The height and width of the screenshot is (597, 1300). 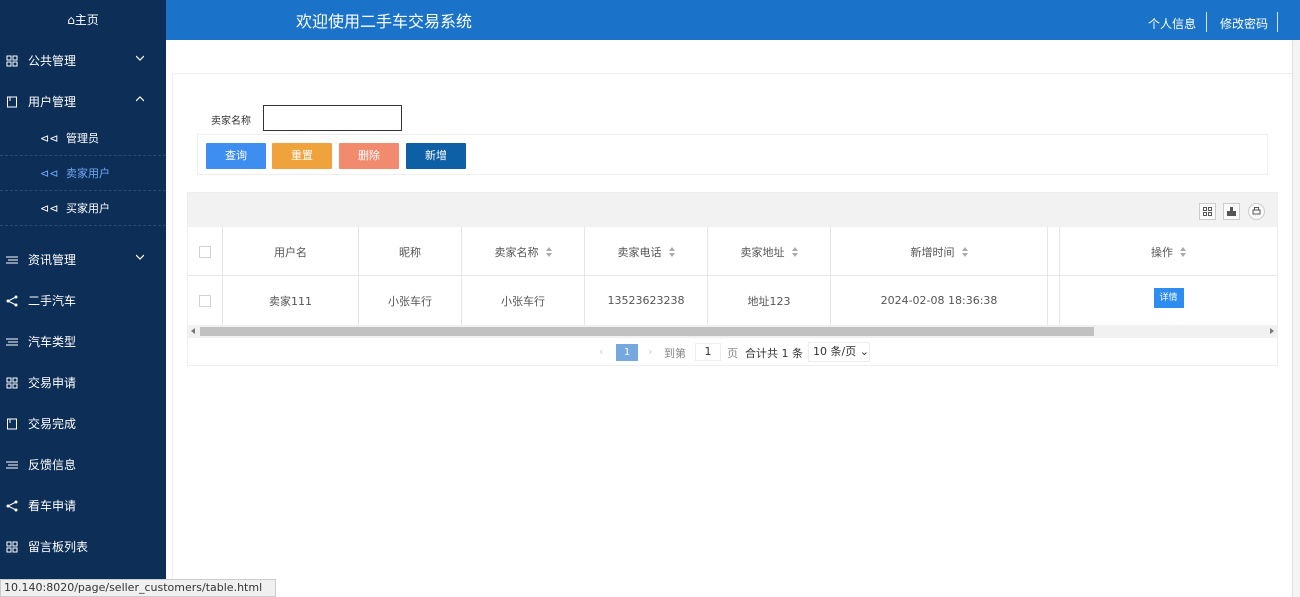 What do you see at coordinates (1231, 211) in the screenshot?
I see `export-icon` at bounding box center [1231, 211].